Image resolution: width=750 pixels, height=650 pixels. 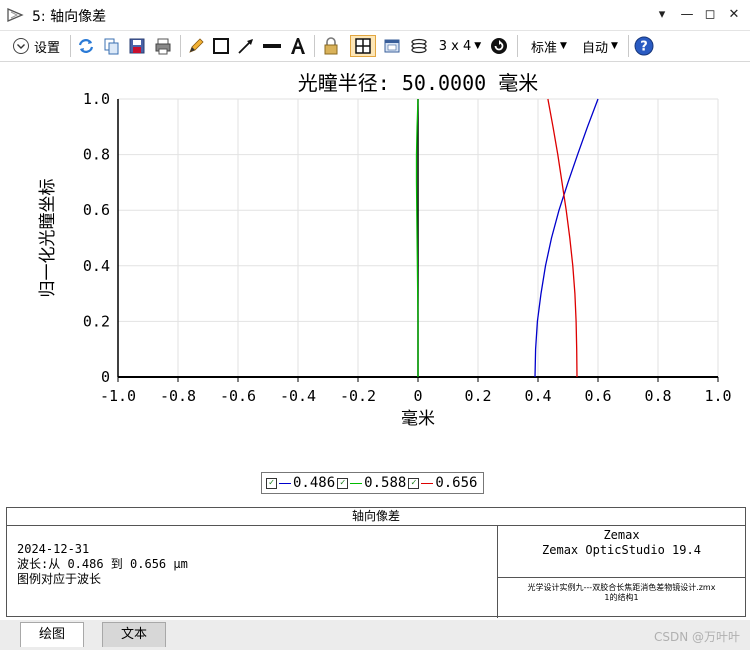 I want to click on maximize-button: ◻, so click(x=710, y=15).